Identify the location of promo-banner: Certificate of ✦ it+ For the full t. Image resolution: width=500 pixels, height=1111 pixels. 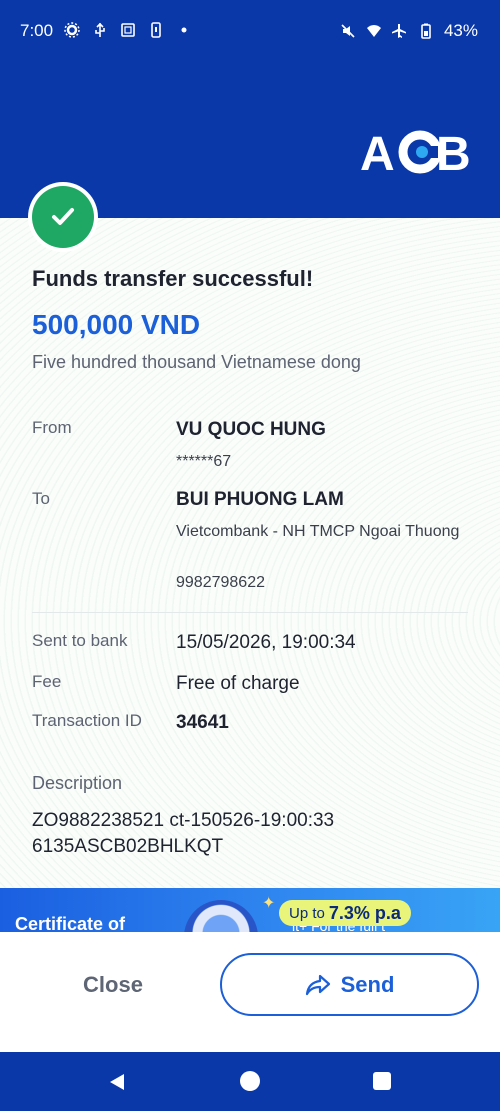
(250, 910).